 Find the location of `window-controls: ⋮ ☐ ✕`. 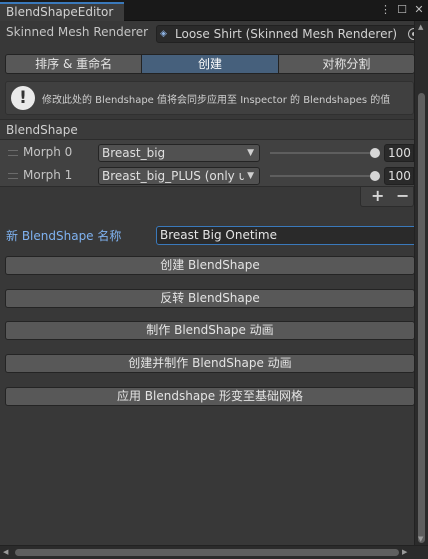

window-controls: ⋮ ☐ ✕ is located at coordinates (402, 10).